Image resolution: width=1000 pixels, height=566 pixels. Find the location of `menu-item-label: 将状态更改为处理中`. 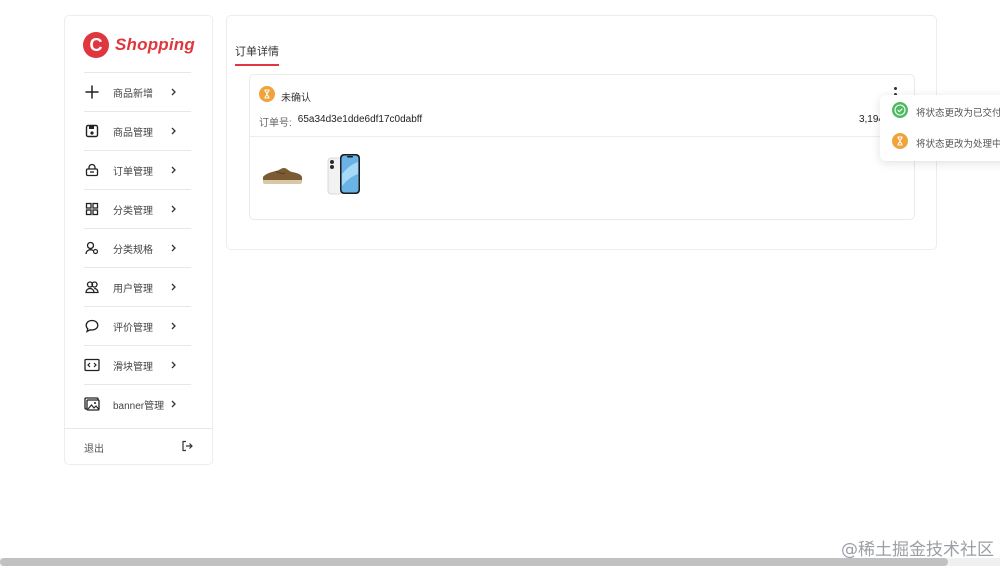

menu-item-label: 将状态更改为处理中 is located at coordinates (958, 144).